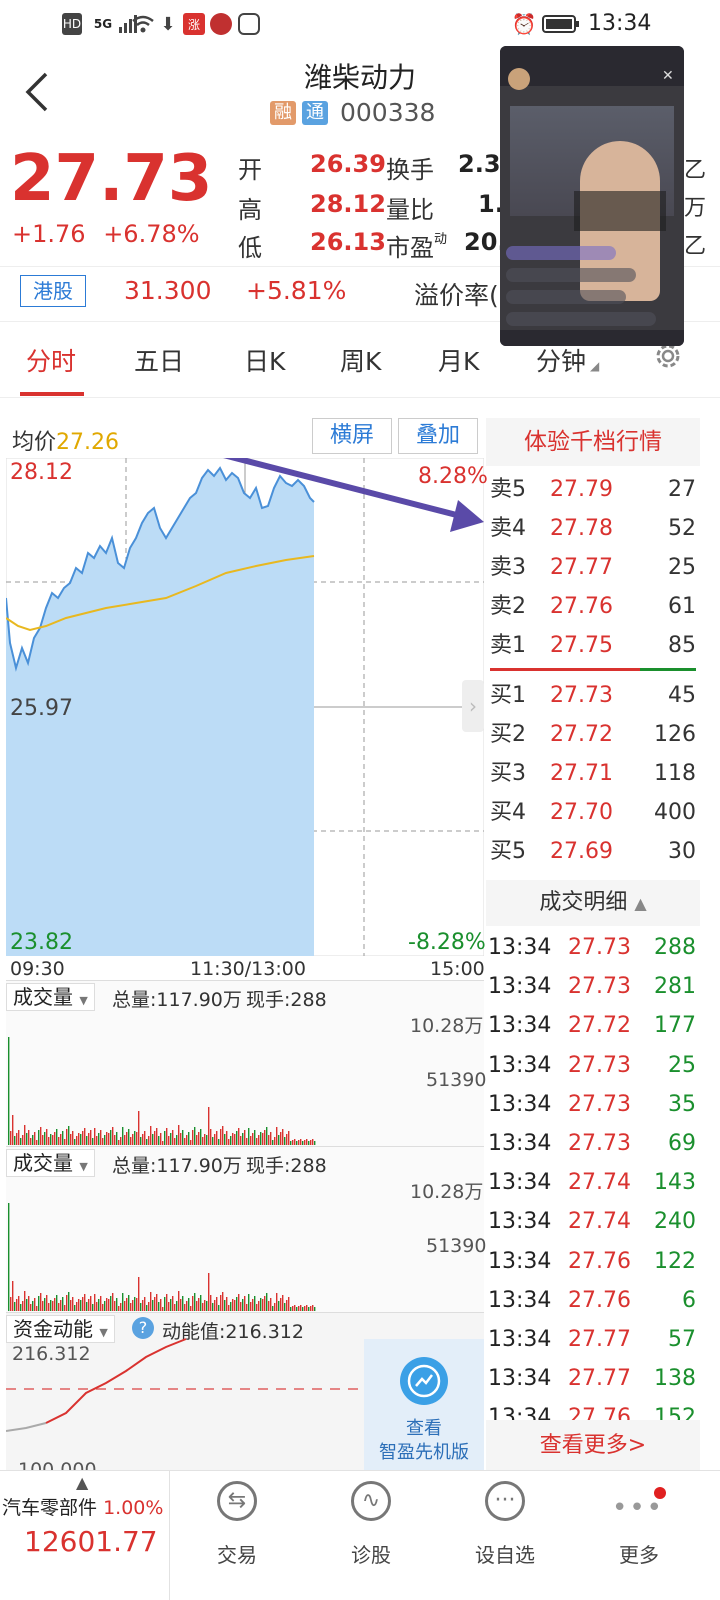 This screenshot has height=1600, width=720. What do you see at coordinates (599, 1412) in the screenshot?
I see `trade-price: 27.76` at bounding box center [599, 1412].